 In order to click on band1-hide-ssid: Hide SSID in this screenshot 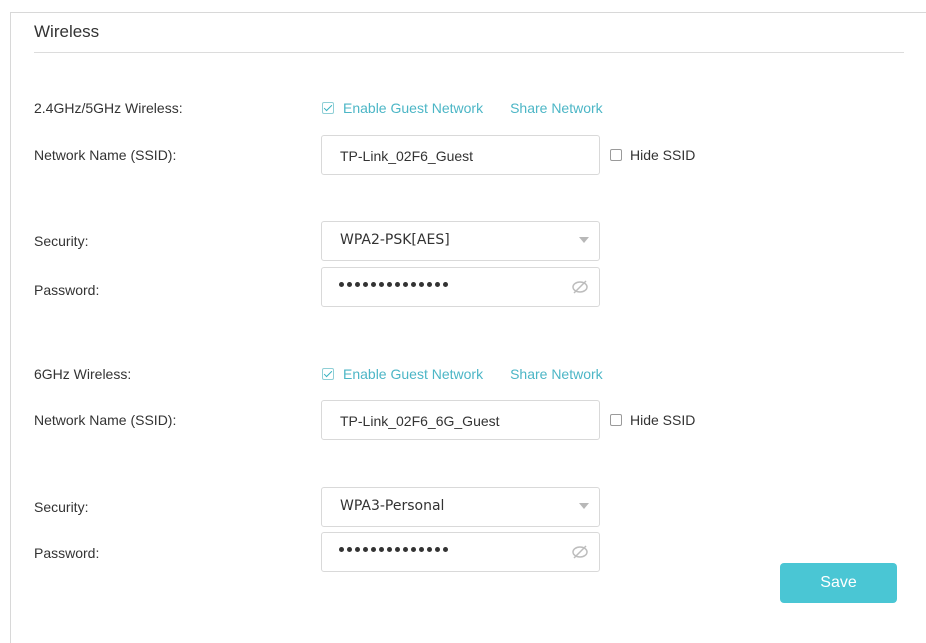, I will do `click(652, 155)`.